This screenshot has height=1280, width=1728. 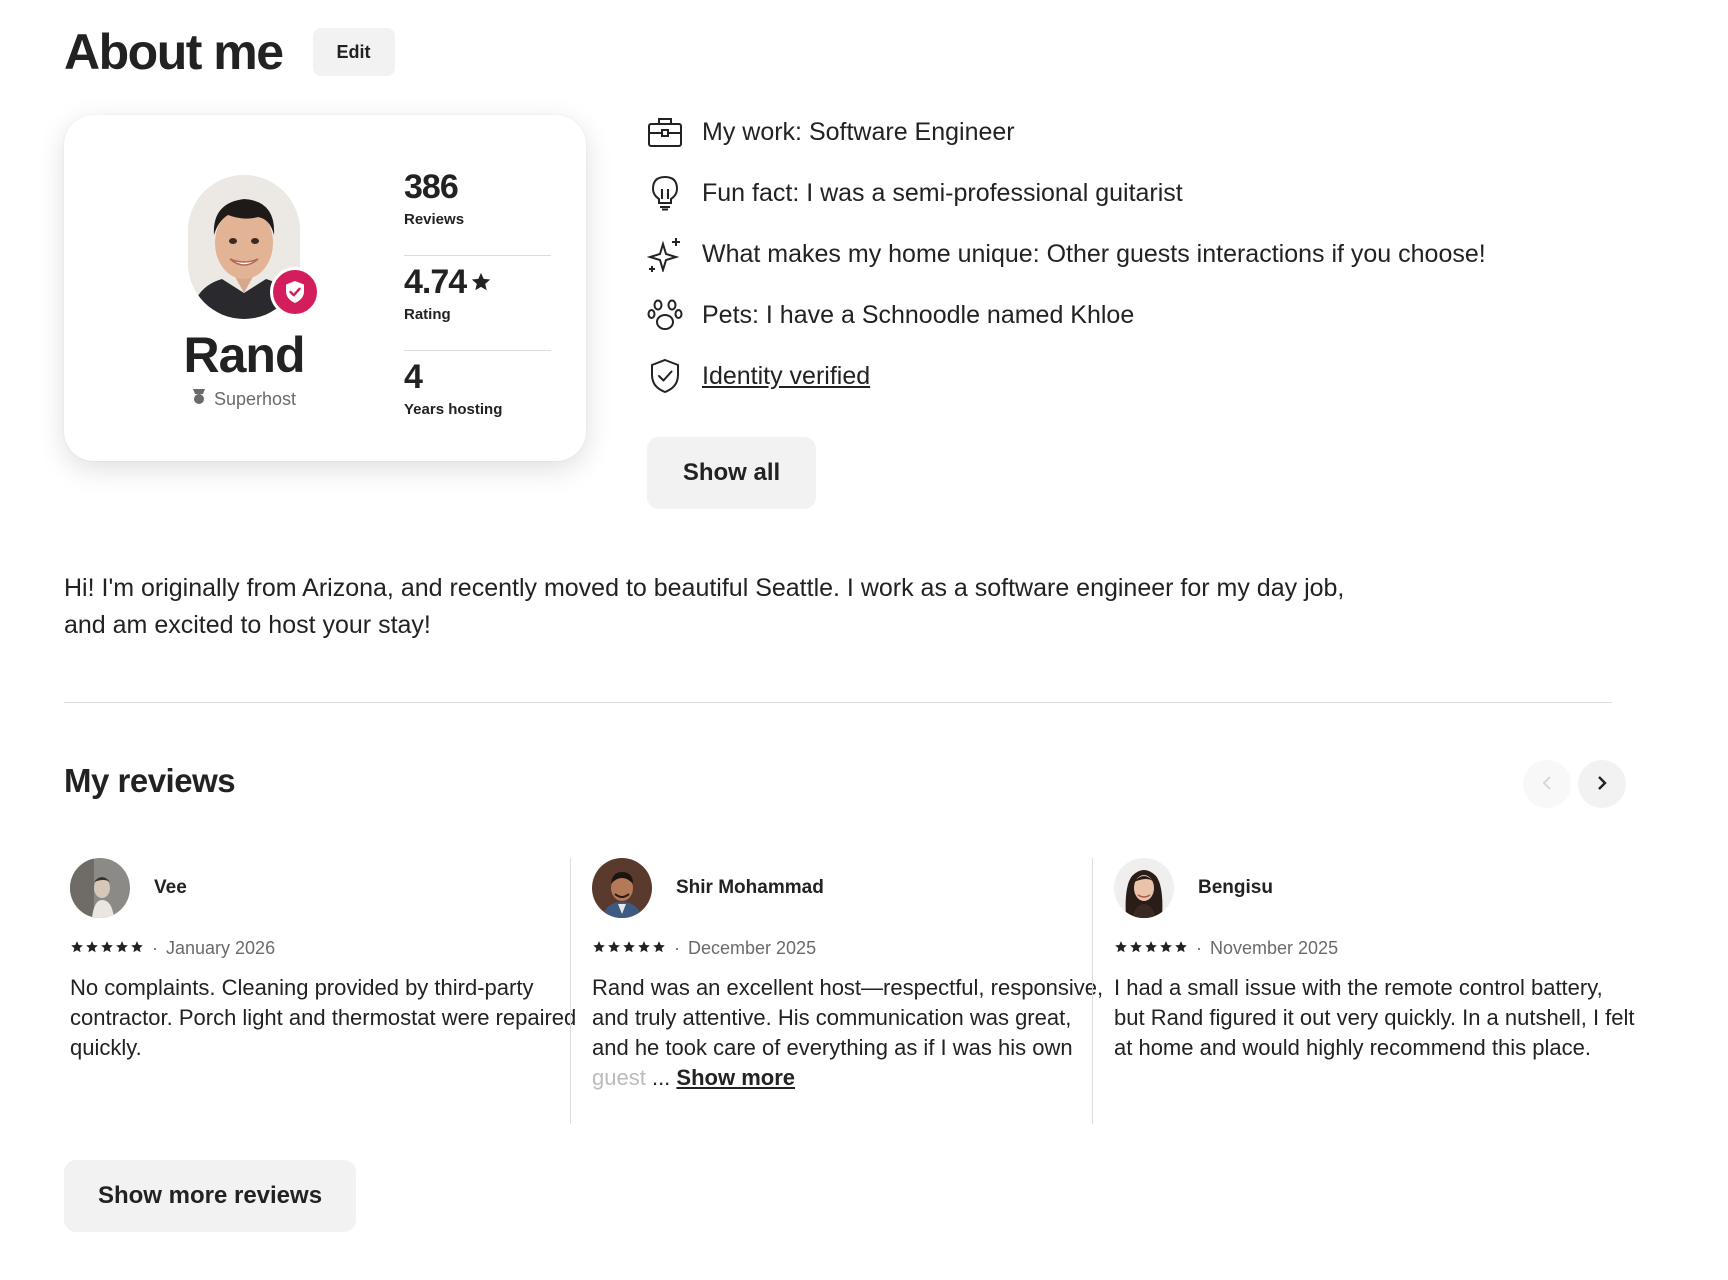 I want to click on superhost-icon, so click(x=199, y=399).